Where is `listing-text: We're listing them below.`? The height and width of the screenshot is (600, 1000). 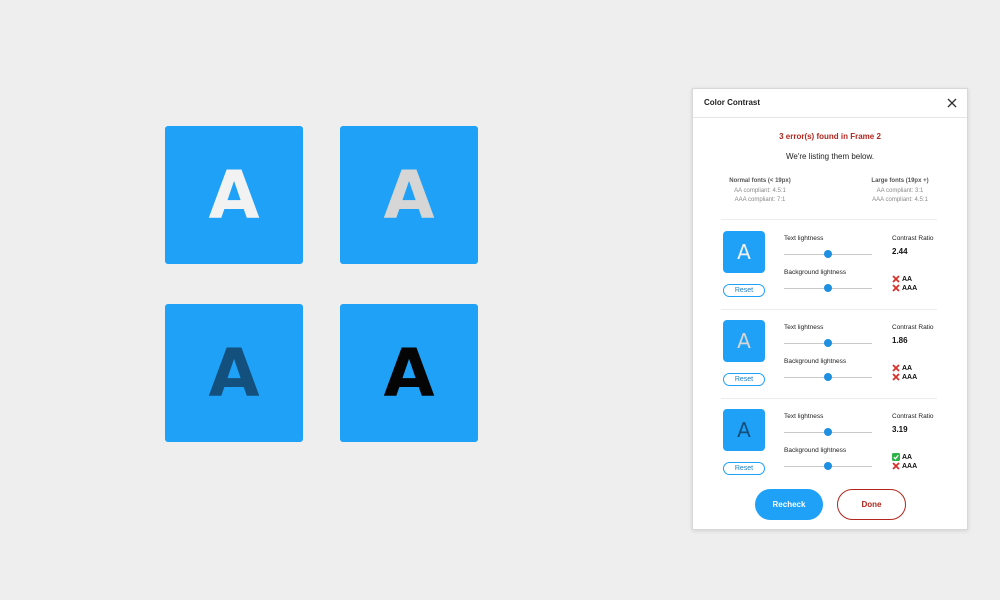
listing-text: We're listing them below. is located at coordinates (830, 156).